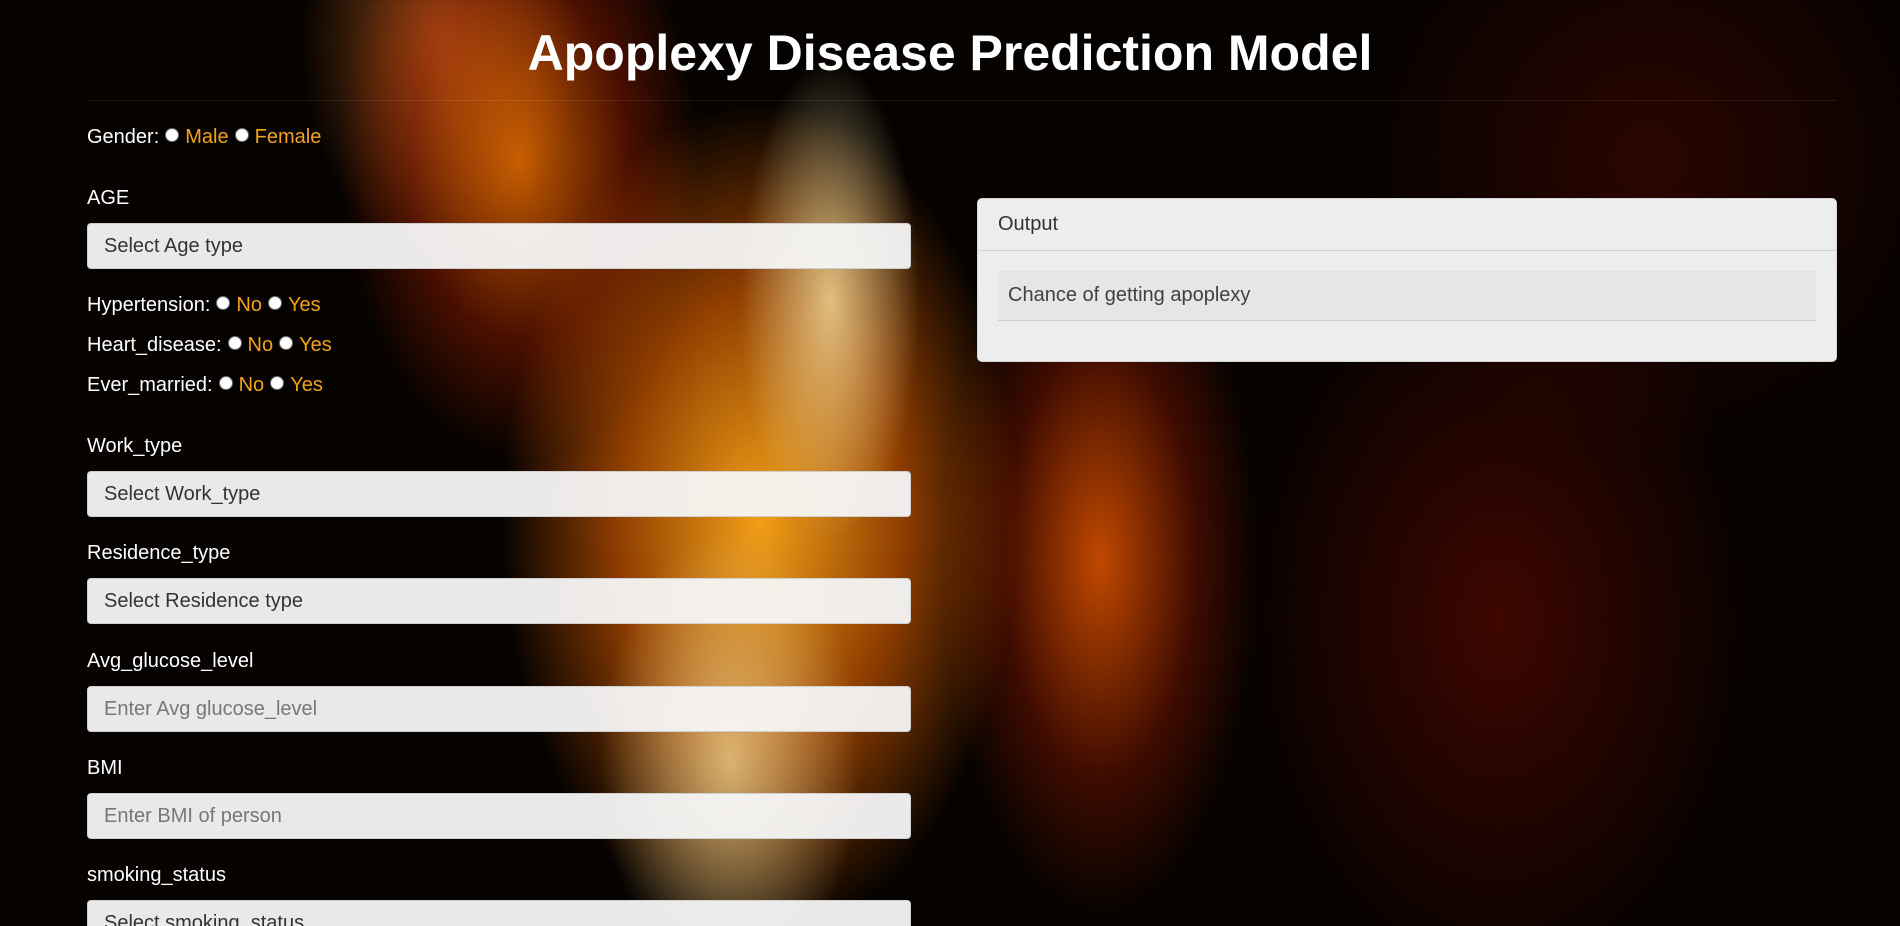 This screenshot has height=926, width=1900. Describe the element at coordinates (286, 342) in the screenshot. I see `heart-disease-yes-radio` at that location.